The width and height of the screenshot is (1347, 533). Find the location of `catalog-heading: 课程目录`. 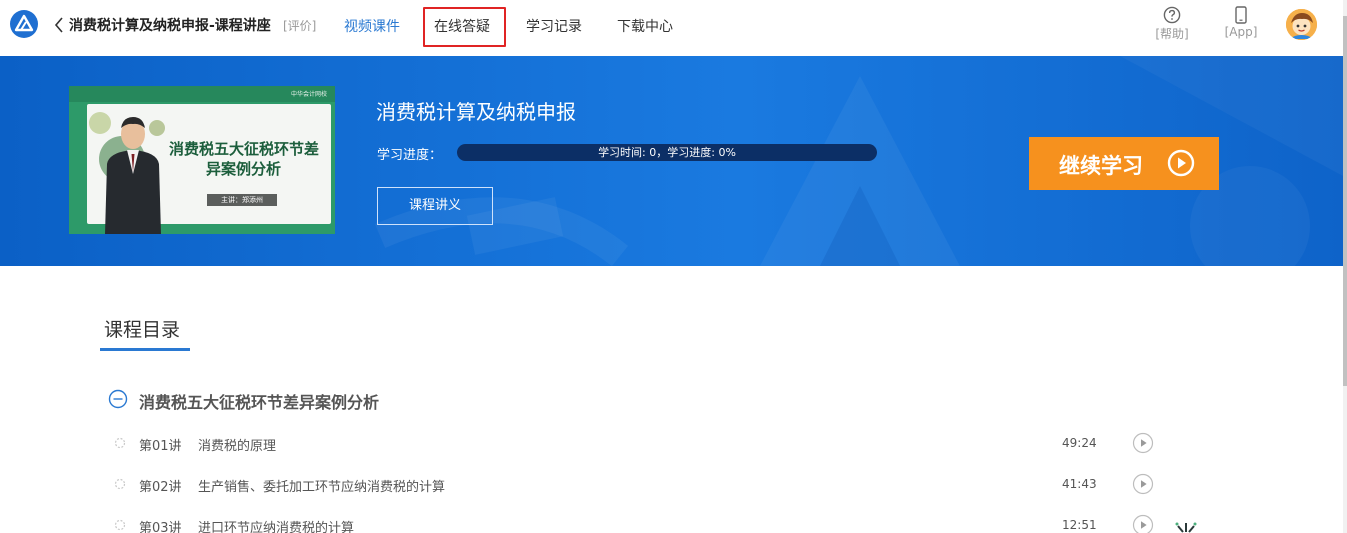

catalog-heading: 课程目录 is located at coordinates (142, 330).